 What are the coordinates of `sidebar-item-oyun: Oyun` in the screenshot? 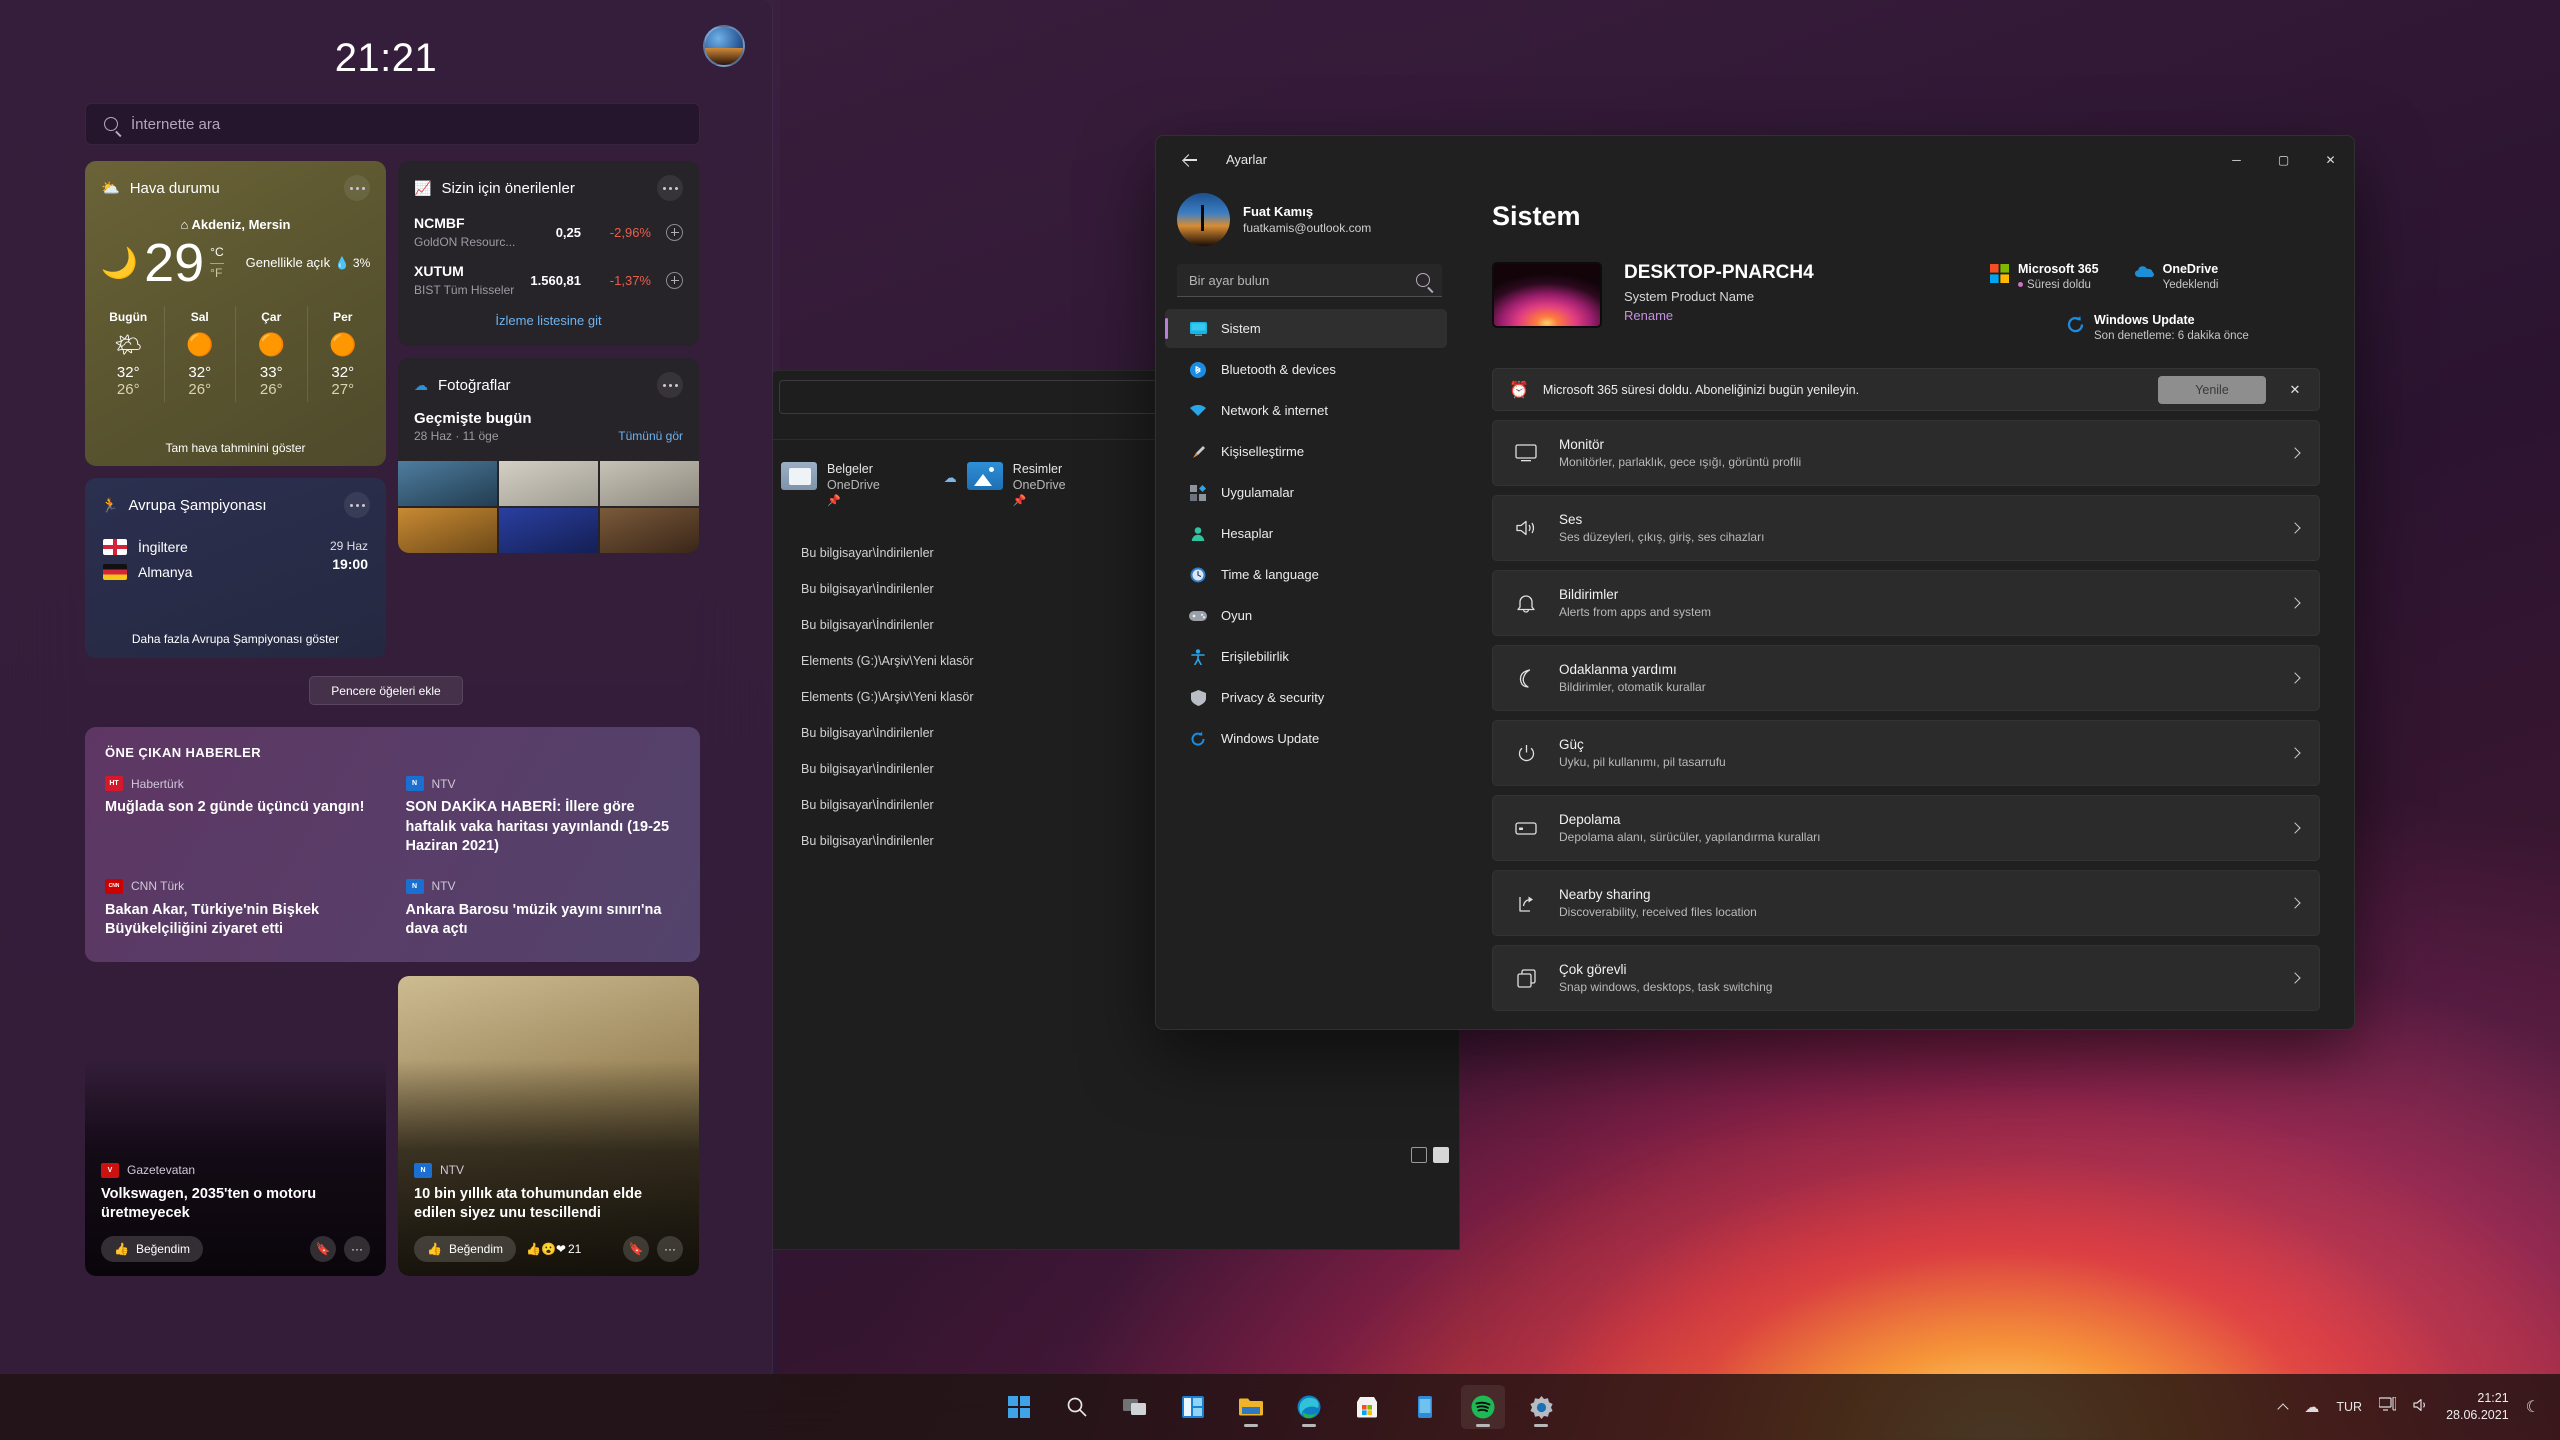 It's located at (1306, 615).